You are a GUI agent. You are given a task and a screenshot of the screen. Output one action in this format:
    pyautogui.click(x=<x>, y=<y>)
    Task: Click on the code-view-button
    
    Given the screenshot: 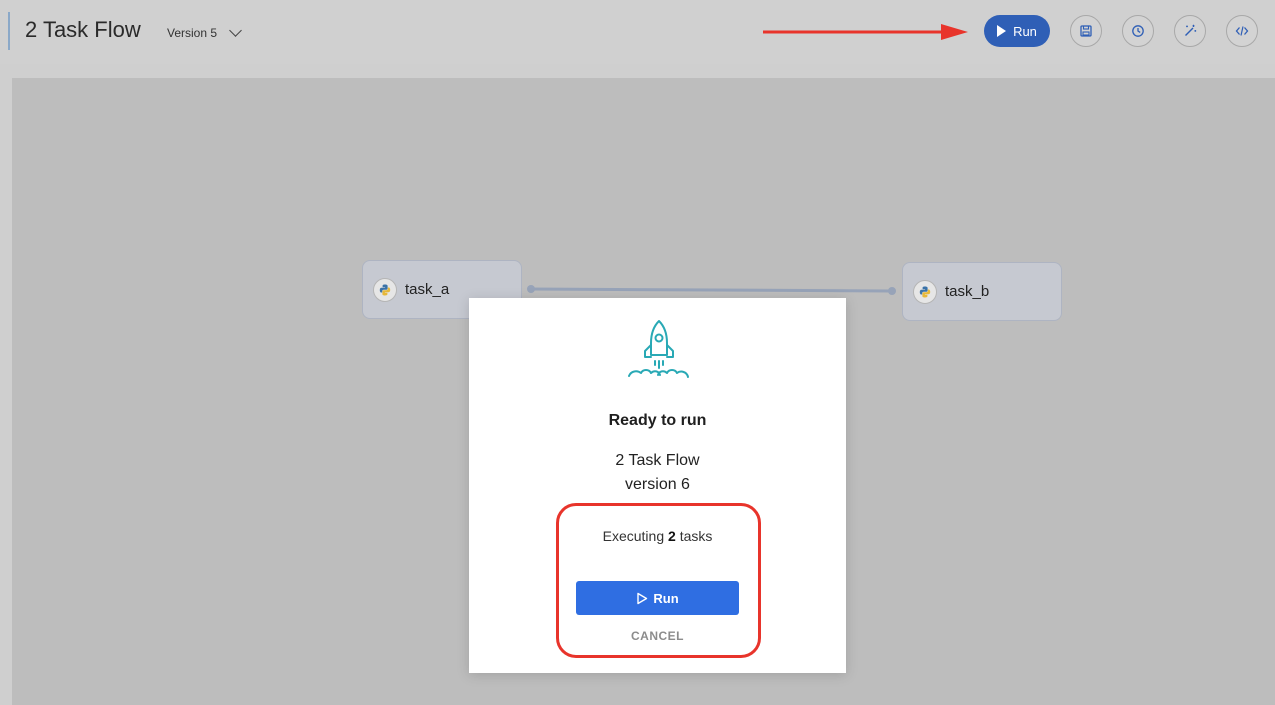 What is the action you would take?
    pyautogui.click(x=1242, y=31)
    